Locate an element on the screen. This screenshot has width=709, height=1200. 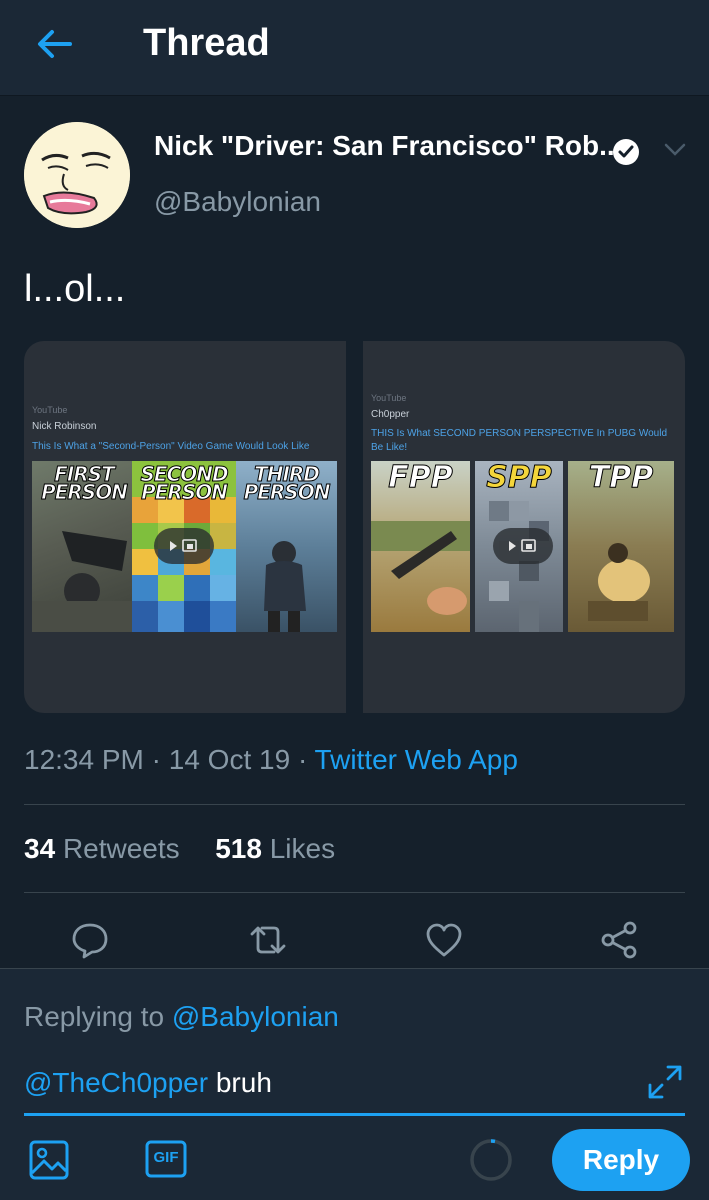
replying-to-label: Replying to @Babylonian is located at coordinates (181, 1016).